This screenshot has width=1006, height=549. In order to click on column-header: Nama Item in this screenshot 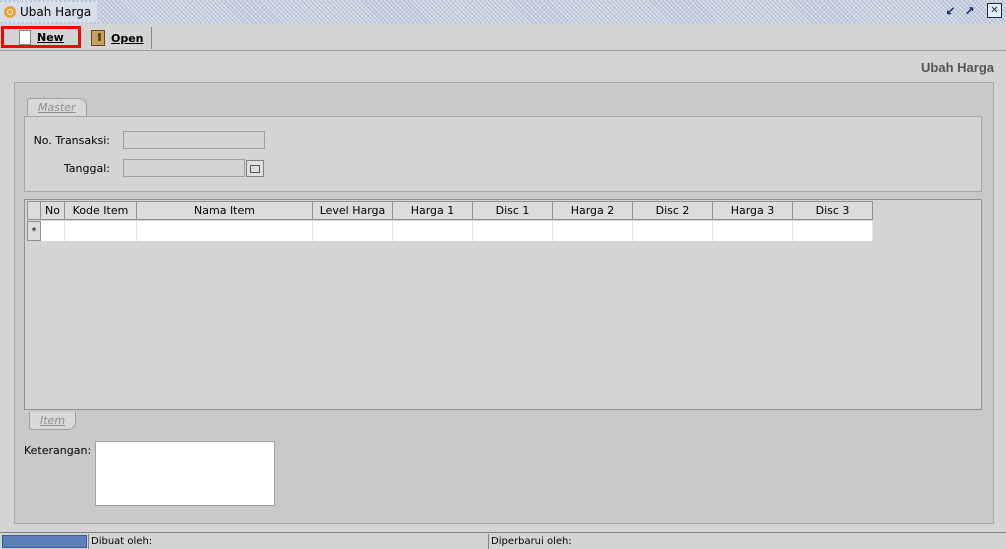, I will do `click(225, 210)`.